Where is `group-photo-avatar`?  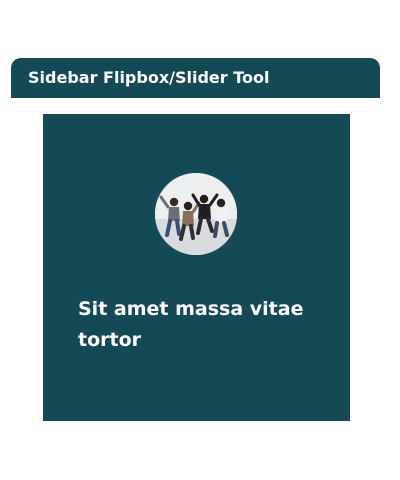
group-photo-avatar is located at coordinates (196, 214).